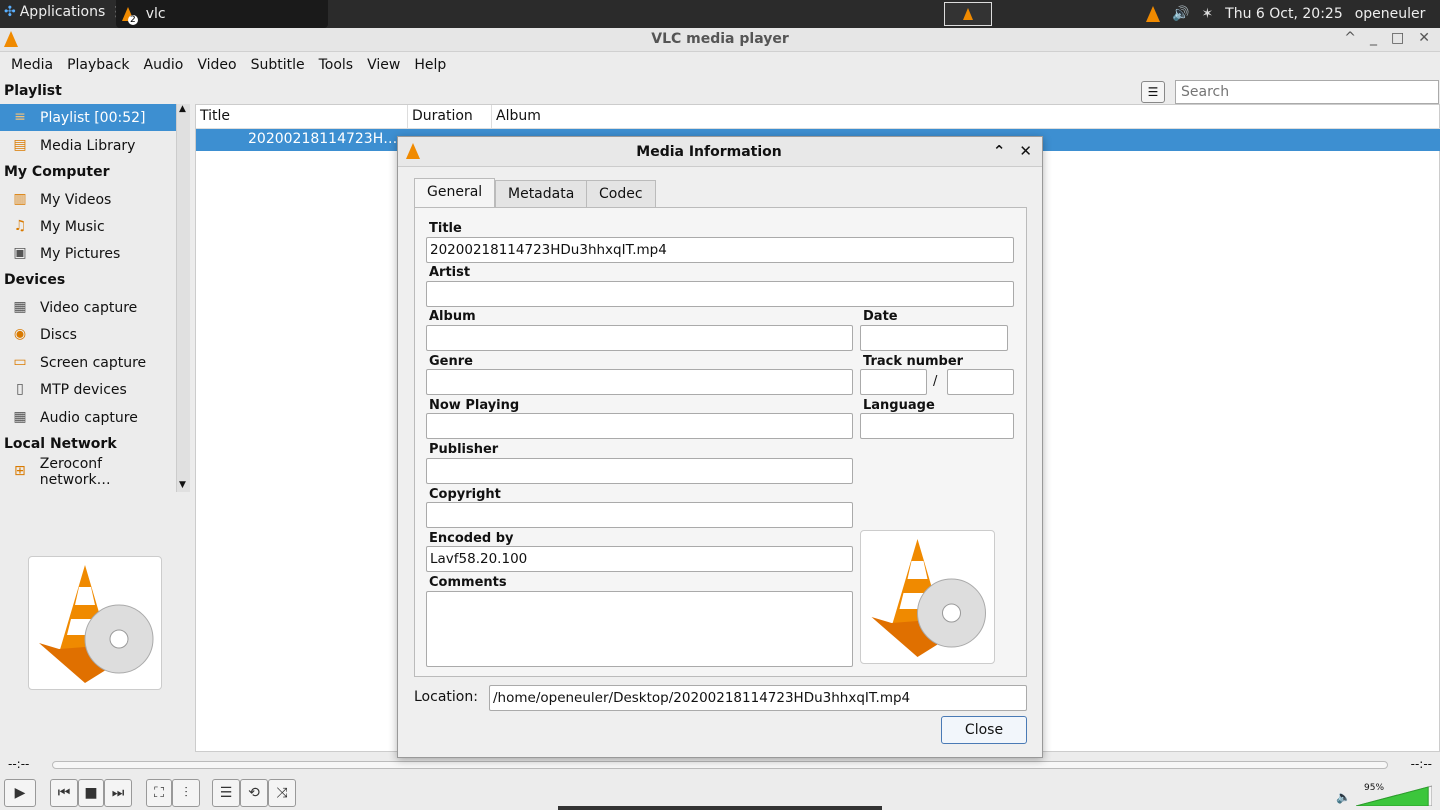 This screenshot has width=1440, height=810. Describe the element at coordinates (1307, 92) in the screenshot. I see `search-input` at that location.